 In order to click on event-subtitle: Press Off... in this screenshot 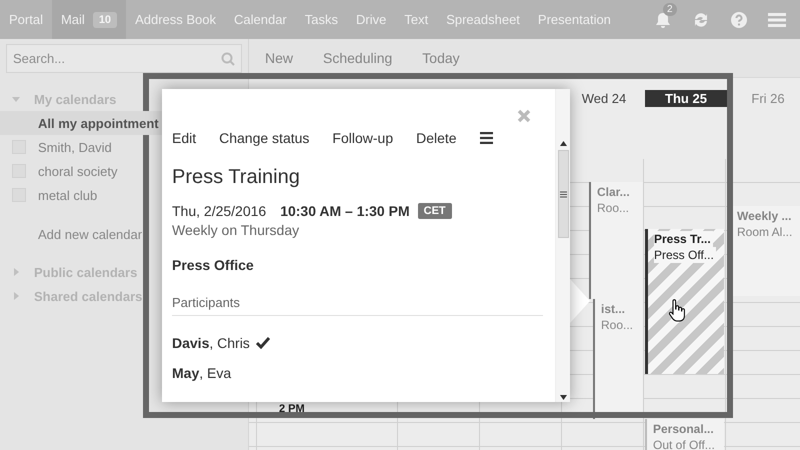, I will do `click(685, 255)`.